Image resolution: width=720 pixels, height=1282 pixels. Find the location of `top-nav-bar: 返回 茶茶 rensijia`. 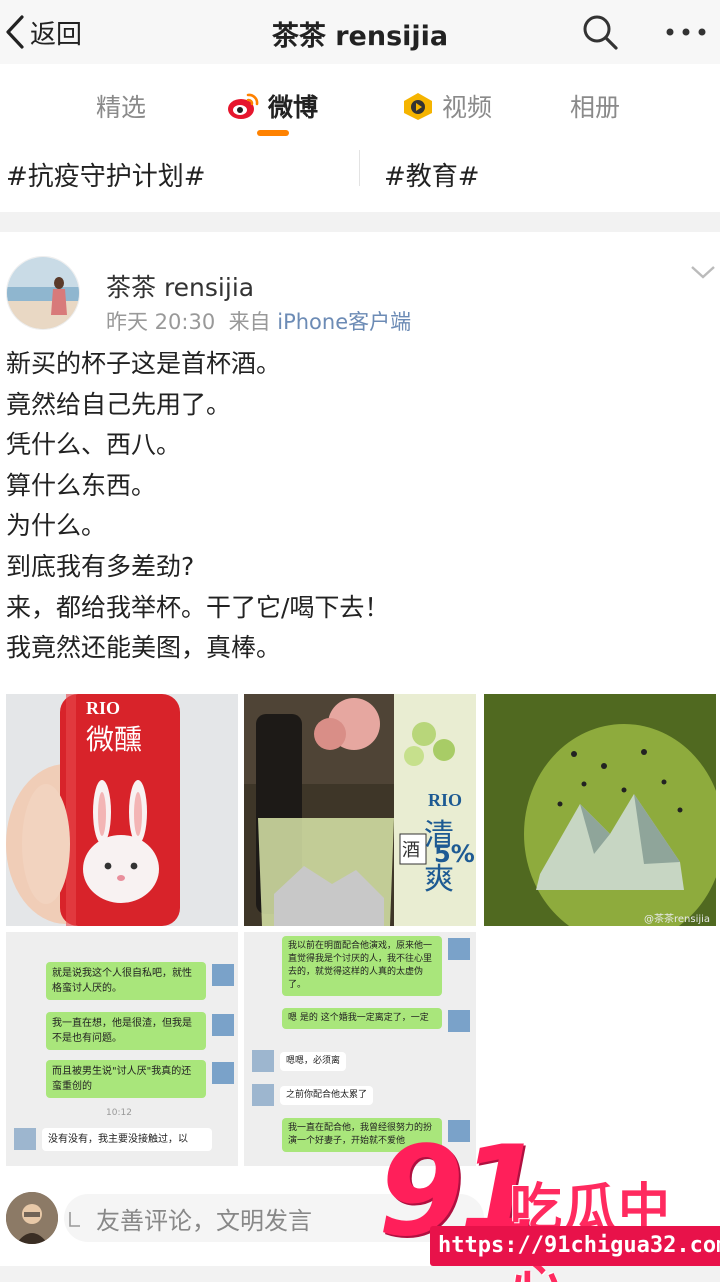

top-nav-bar: 返回 茶茶 rensijia is located at coordinates (360, 32).